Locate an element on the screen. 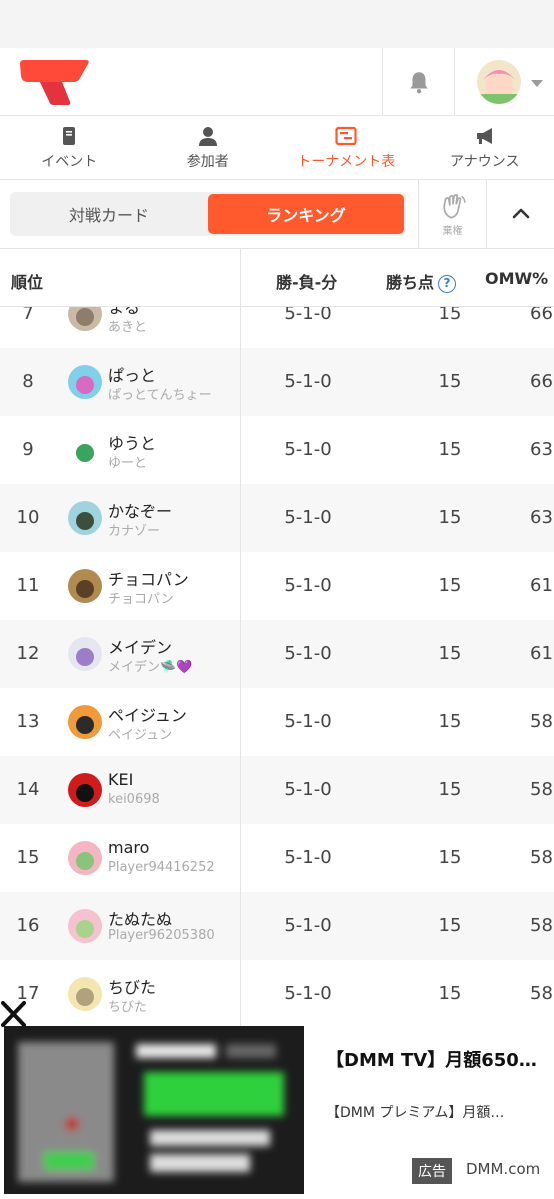 Image resolution: width=554 pixels, height=1199 pixels. ad-image-blurred is located at coordinates (154, 1110).